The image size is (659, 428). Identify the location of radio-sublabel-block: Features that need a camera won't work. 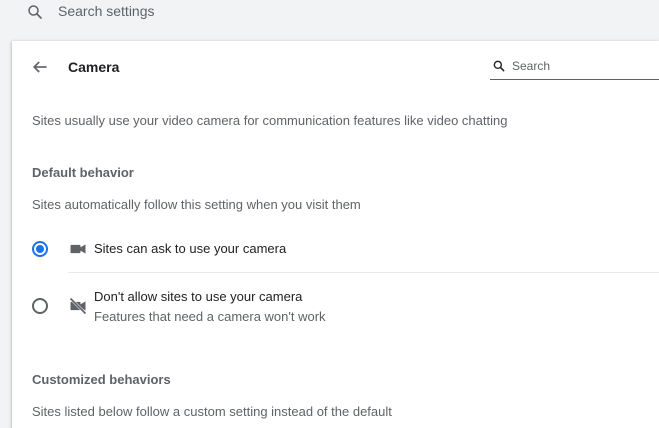
(210, 316).